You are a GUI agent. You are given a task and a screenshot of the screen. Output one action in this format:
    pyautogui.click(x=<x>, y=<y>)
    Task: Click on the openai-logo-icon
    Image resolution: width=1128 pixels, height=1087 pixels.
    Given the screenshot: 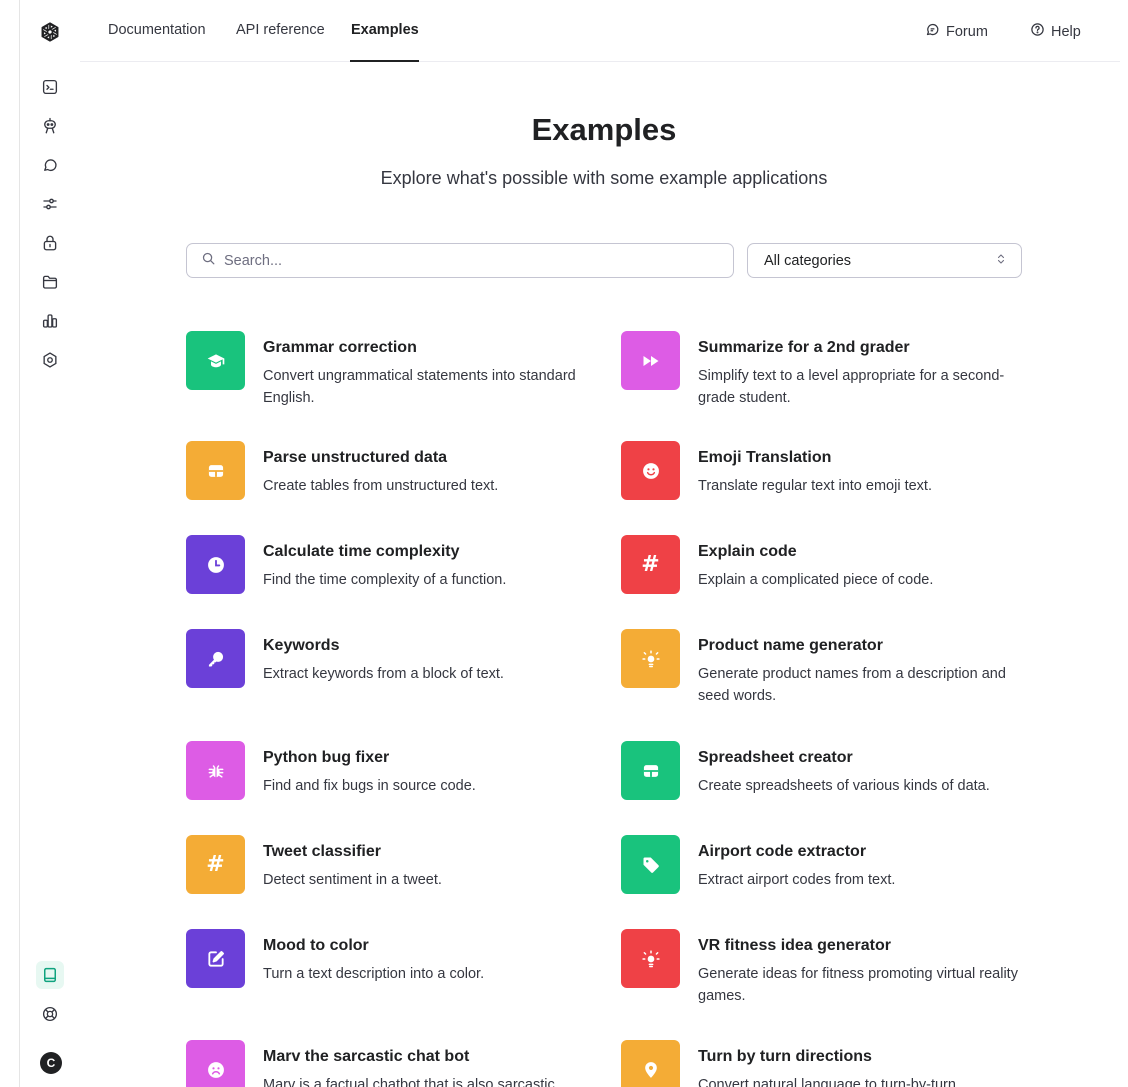 What is the action you would take?
    pyautogui.click(x=50, y=32)
    